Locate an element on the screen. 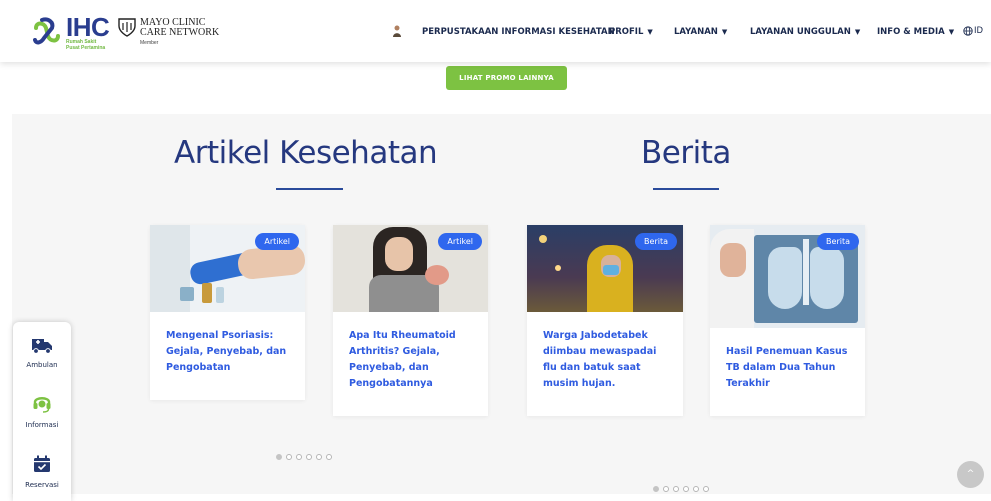 This screenshot has height=501, width=991. nav-layanan-unggulan: LAYANAN UNGGULAN ▼ is located at coordinates (805, 32).